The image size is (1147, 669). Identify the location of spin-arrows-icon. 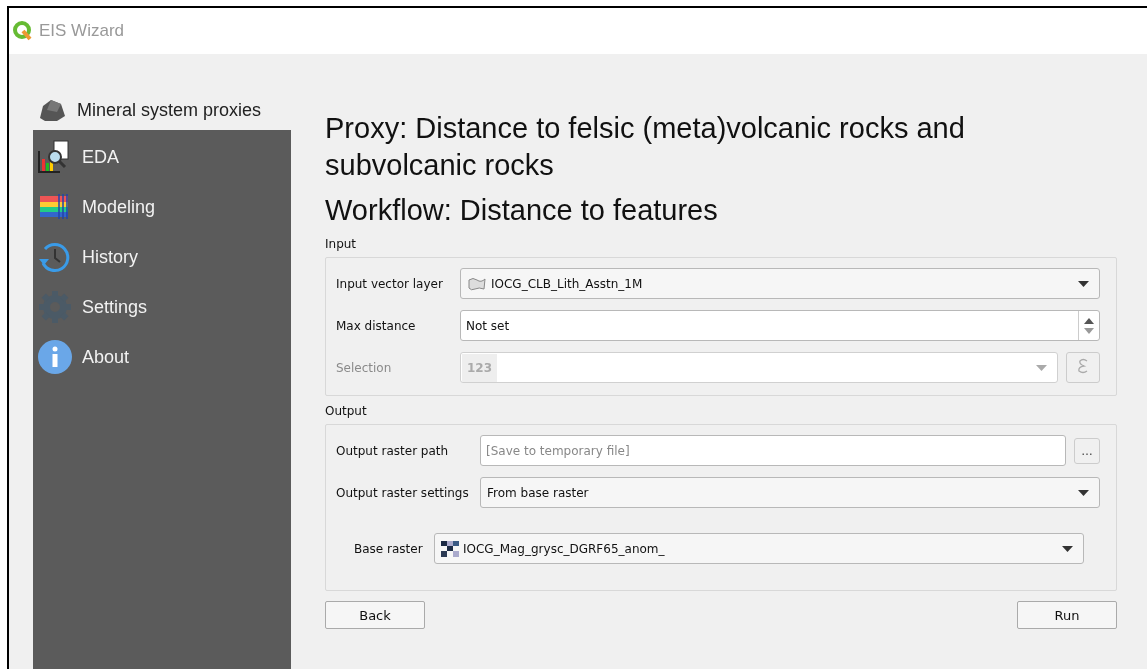
(1089, 325).